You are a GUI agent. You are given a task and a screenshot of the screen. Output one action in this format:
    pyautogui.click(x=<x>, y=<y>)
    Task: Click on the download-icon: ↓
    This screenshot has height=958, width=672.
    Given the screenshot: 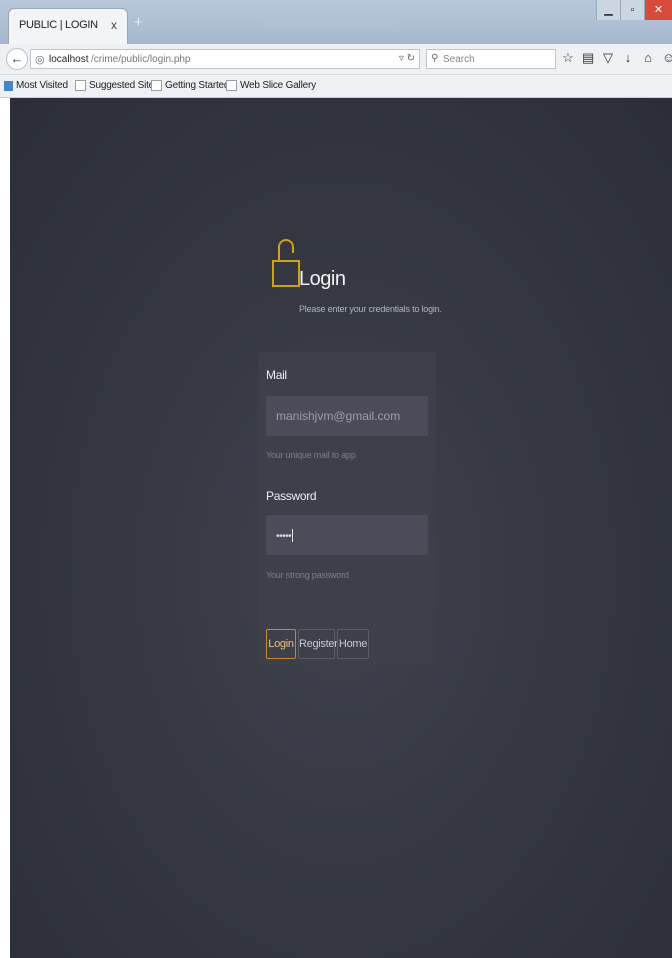 What is the action you would take?
    pyautogui.click(x=628, y=58)
    